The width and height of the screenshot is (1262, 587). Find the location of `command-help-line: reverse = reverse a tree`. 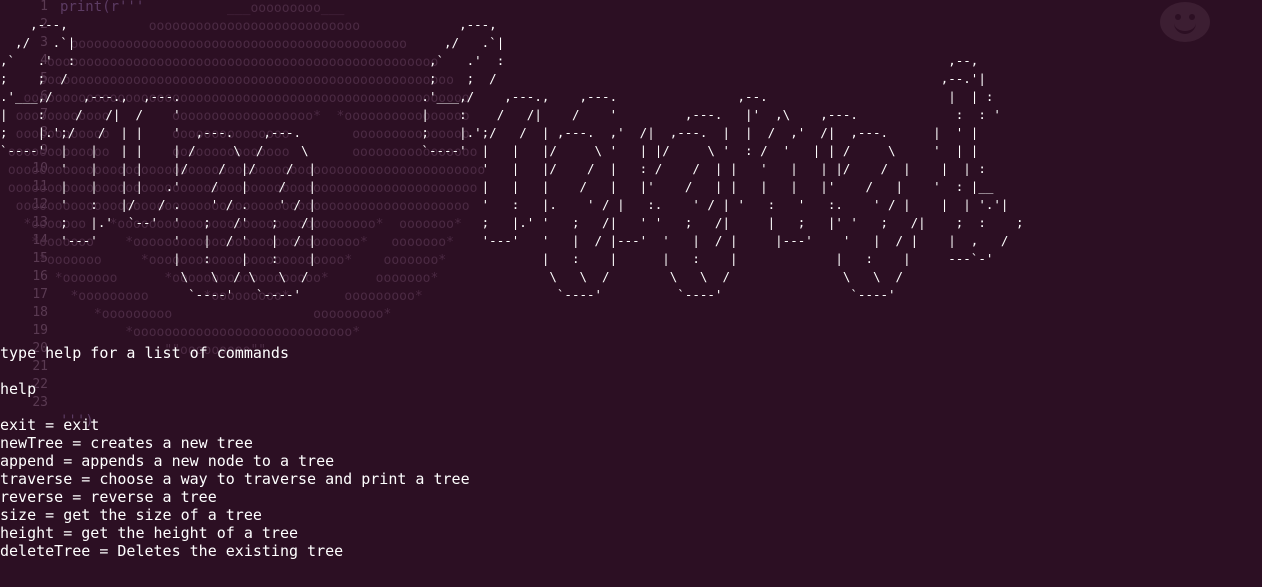

command-help-line: reverse = reverse a tree is located at coordinates (108, 497).